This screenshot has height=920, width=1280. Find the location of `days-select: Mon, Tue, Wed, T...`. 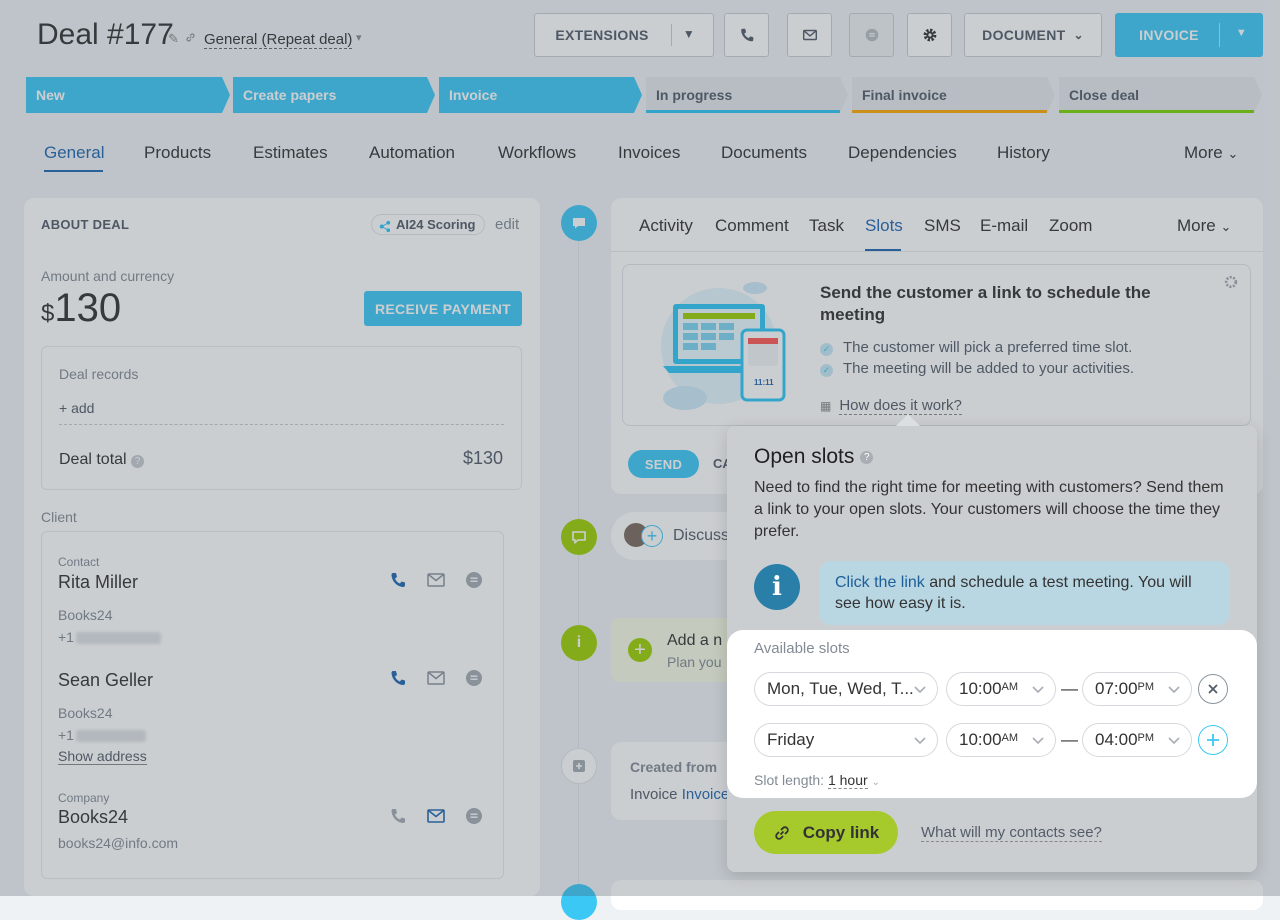

days-select: Mon, Tue, Wed, T... is located at coordinates (846, 689).